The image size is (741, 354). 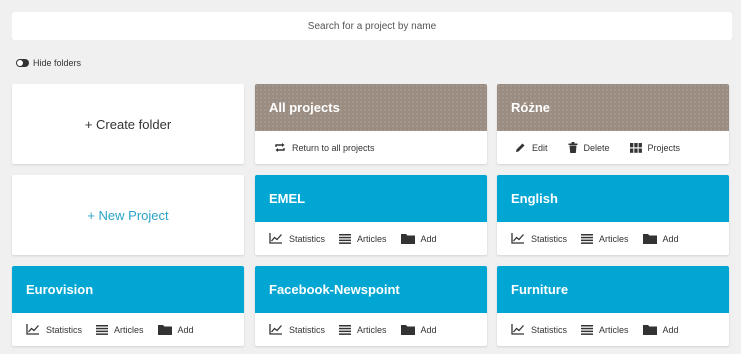 What do you see at coordinates (613, 198) in the screenshot?
I see `project-header: English` at bounding box center [613, 198].